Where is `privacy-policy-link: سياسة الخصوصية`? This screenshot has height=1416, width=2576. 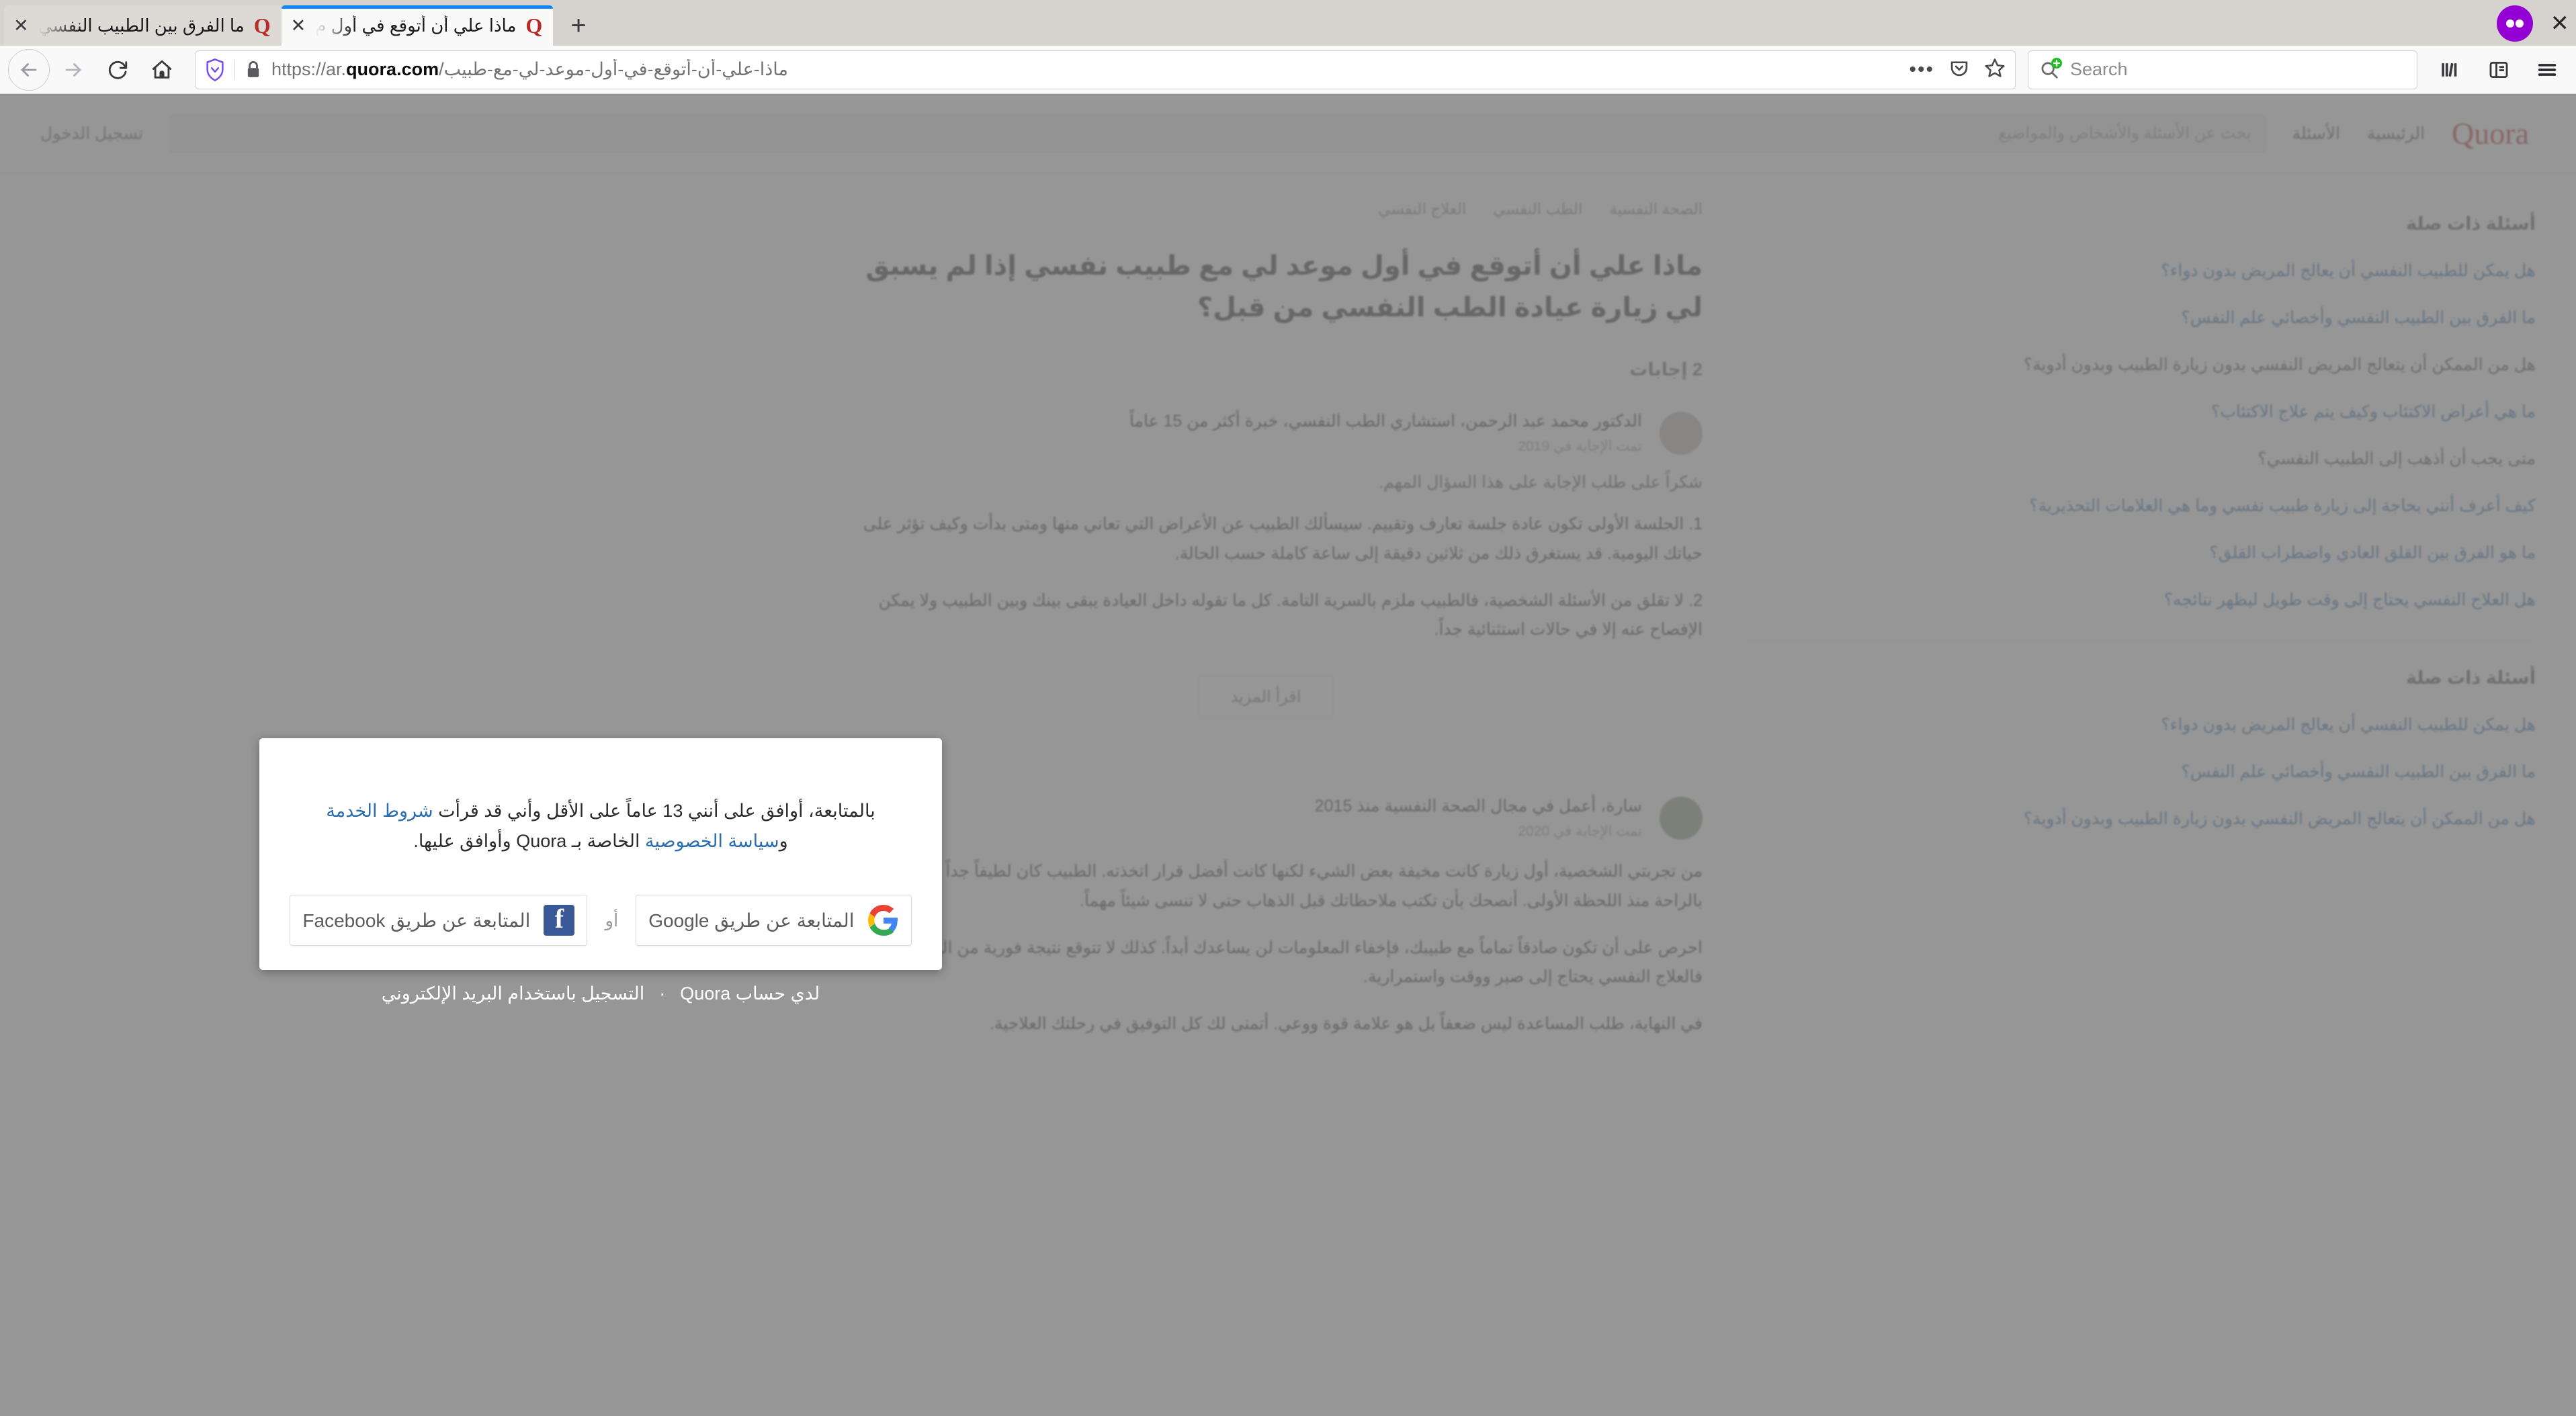
privacy-policy-link: سياسة الخصوصية is located at coordinates (712, 841).